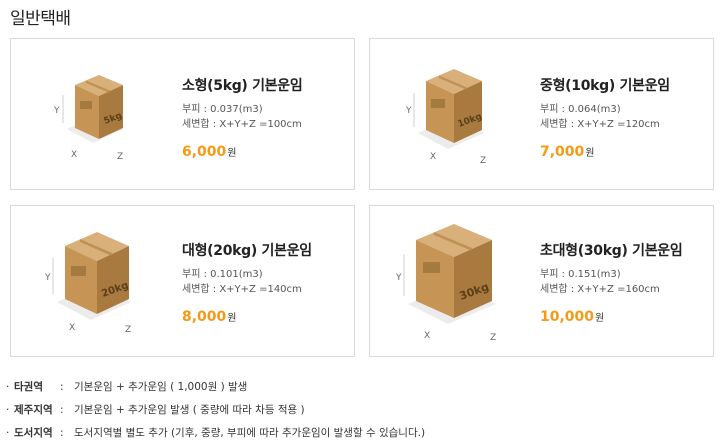  I want to click on volume-text: 부피 : 0.064(m3), so click(580, 109).